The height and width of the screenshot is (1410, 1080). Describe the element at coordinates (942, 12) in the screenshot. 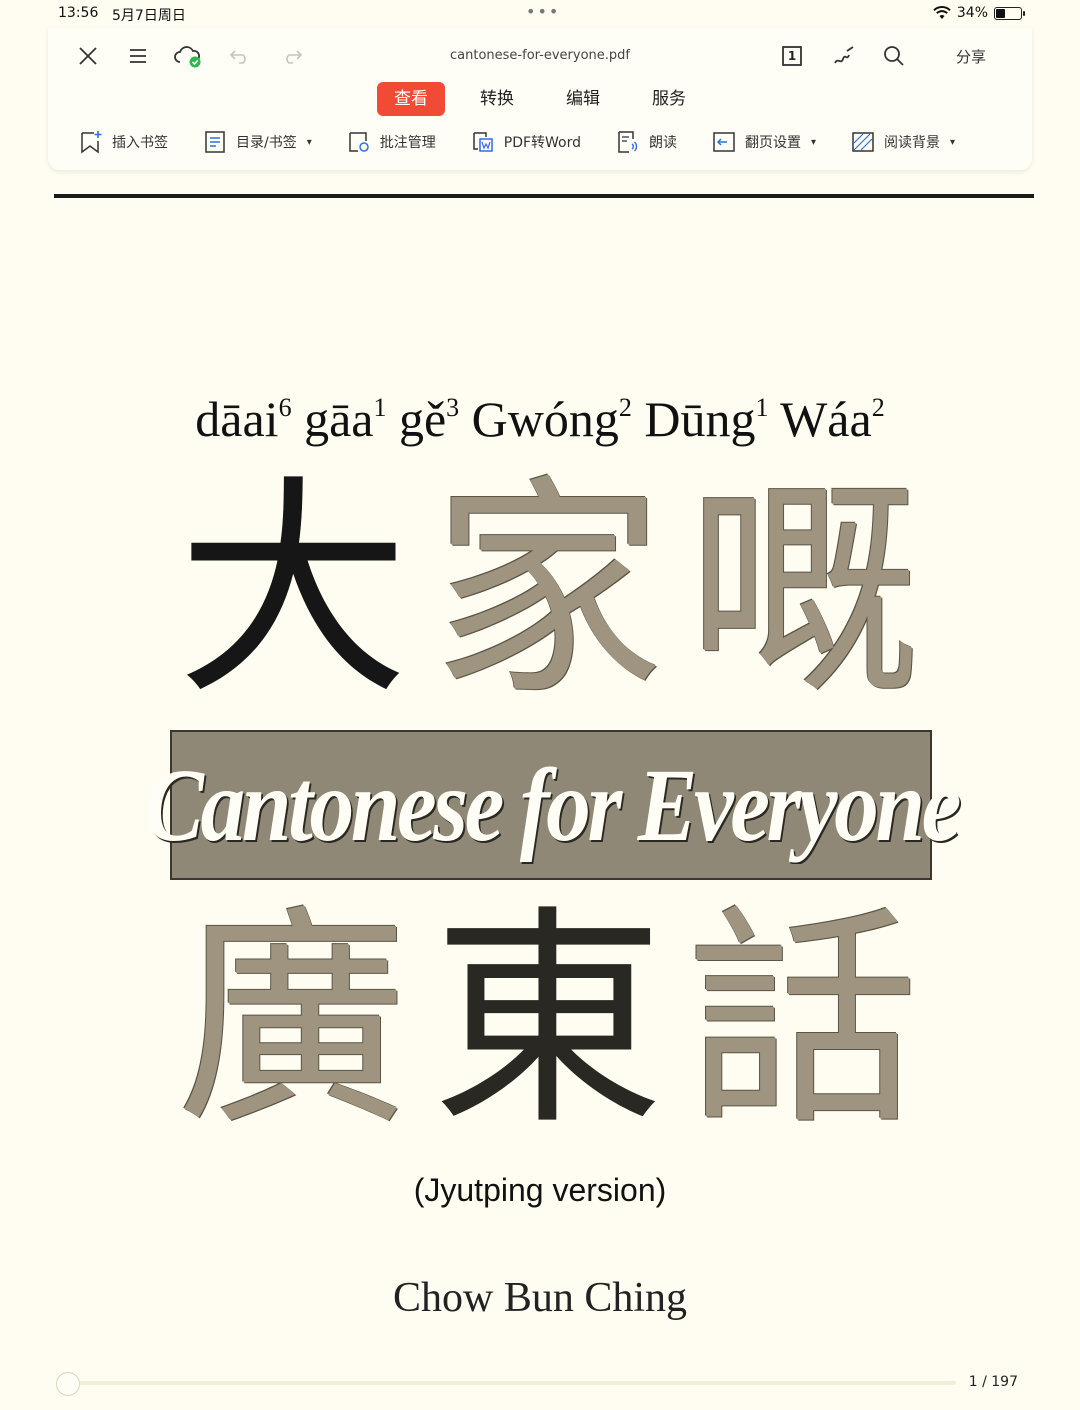

I see `wifi-icon` at that location.